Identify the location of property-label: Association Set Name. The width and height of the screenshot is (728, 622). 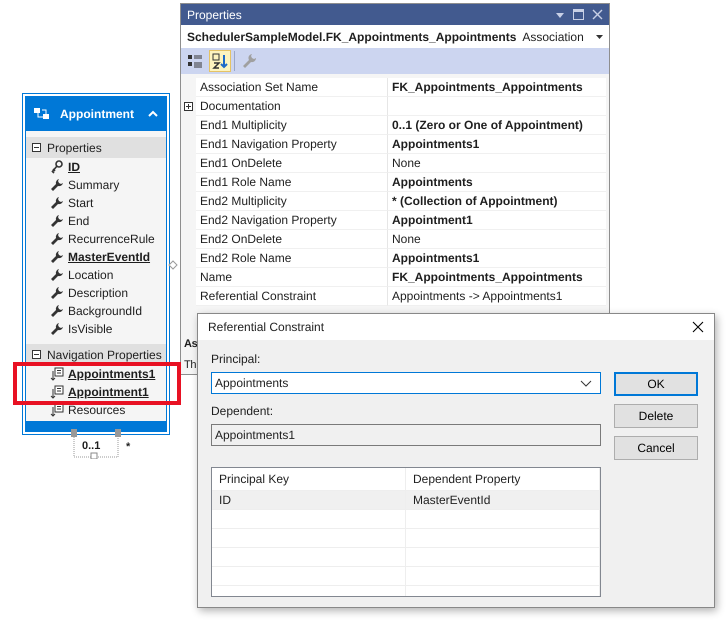
(259, 87).